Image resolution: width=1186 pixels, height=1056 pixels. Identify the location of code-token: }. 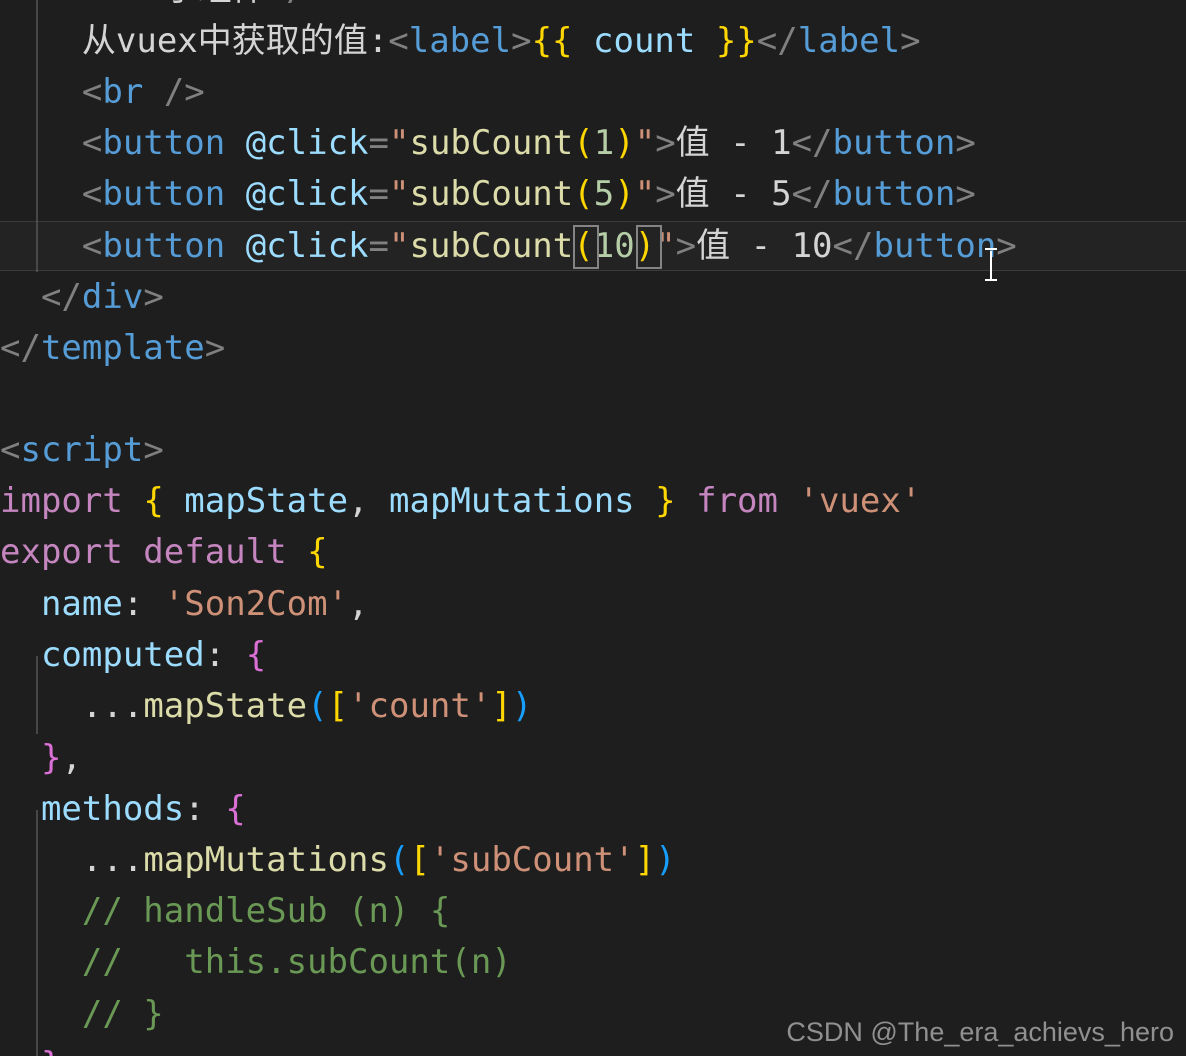
(51, 1048).